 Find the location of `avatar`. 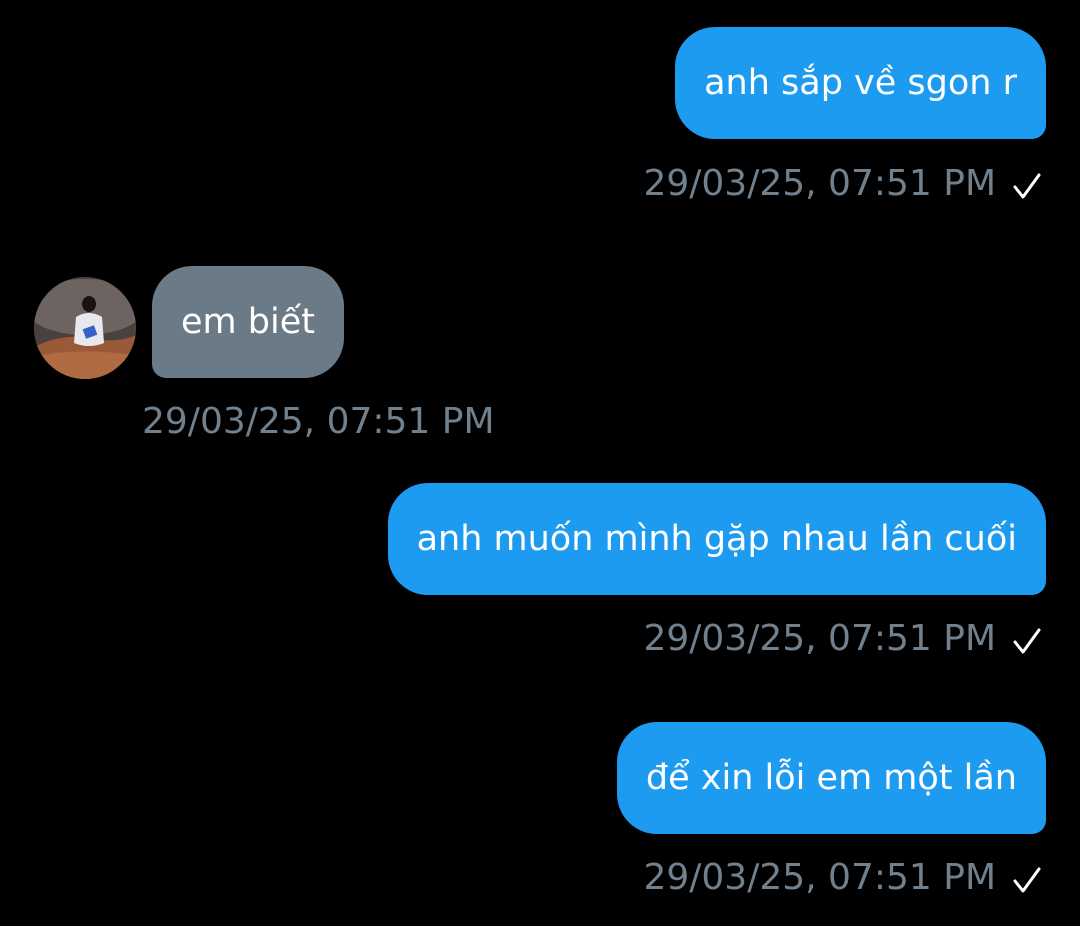

avatar is located at coordinates (85, 328).